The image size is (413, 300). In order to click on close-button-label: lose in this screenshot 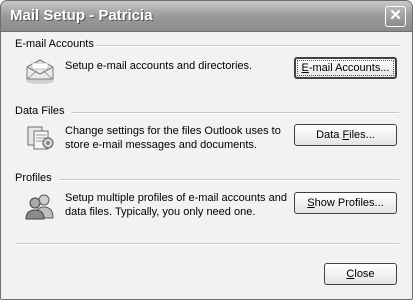, I will do `click(364, 274)`.